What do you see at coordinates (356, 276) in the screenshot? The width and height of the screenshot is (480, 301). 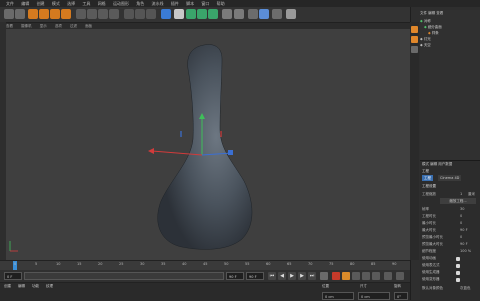 I see `keyframe-icon` at bounding box center [356, 276].